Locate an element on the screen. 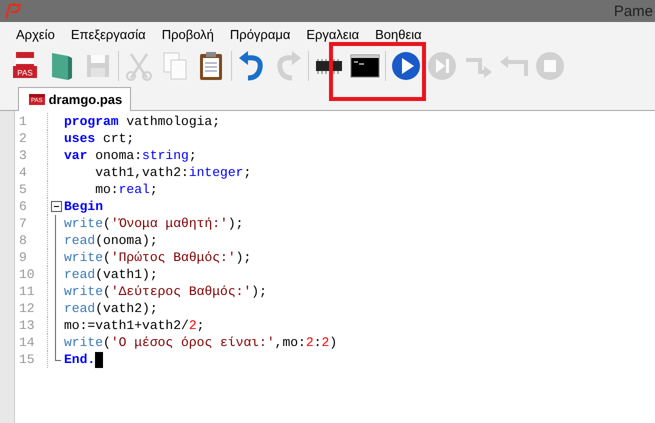  line-number: 8 is located at coordinates (31, 240).